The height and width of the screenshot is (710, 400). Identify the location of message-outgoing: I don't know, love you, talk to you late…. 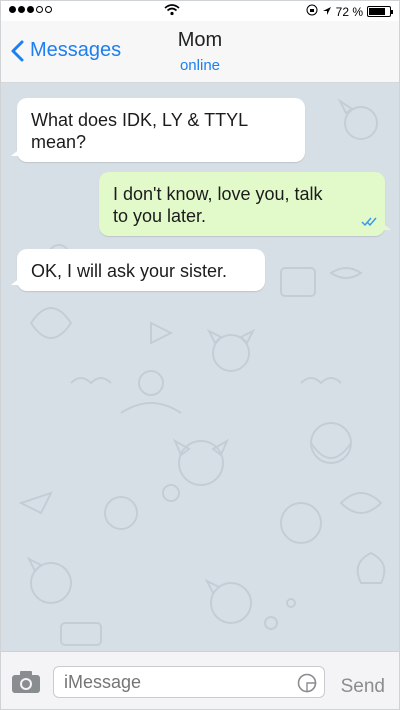
(245, 204).